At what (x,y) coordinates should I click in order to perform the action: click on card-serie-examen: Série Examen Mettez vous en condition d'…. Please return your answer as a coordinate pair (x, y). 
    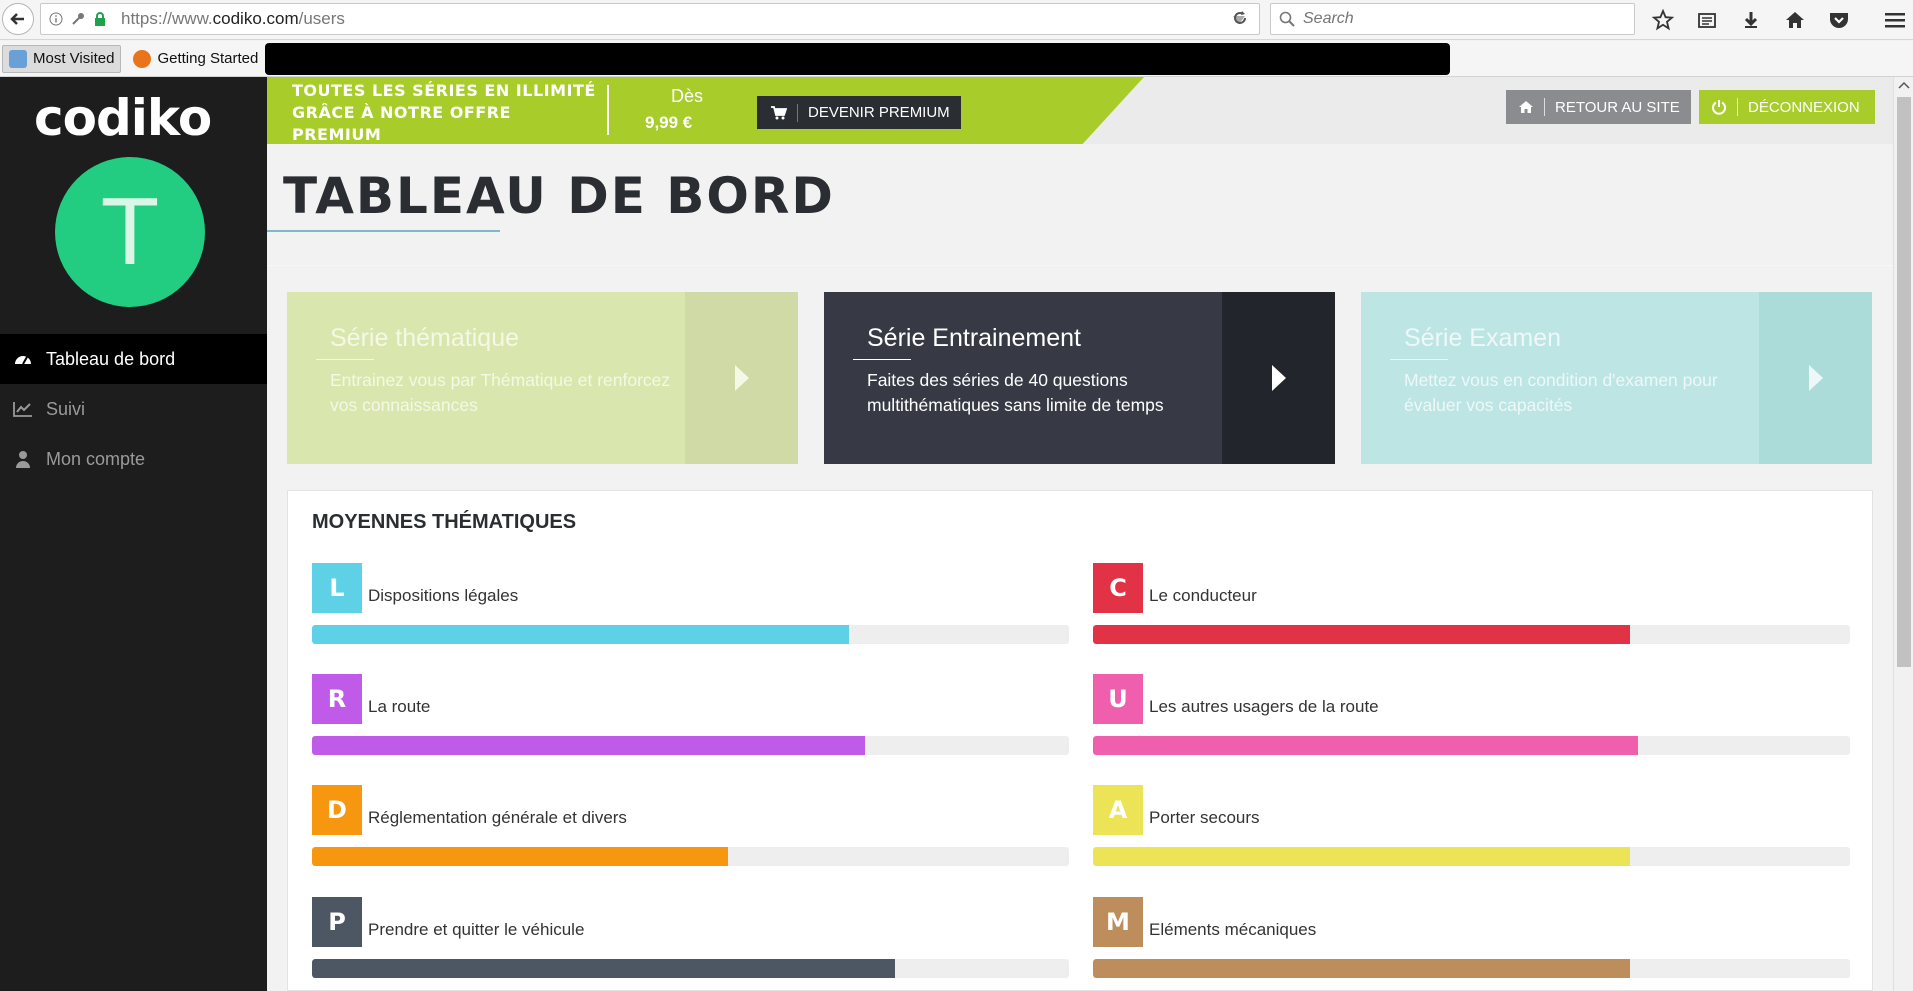
    Looking at the image, I should click on (1616, 378).